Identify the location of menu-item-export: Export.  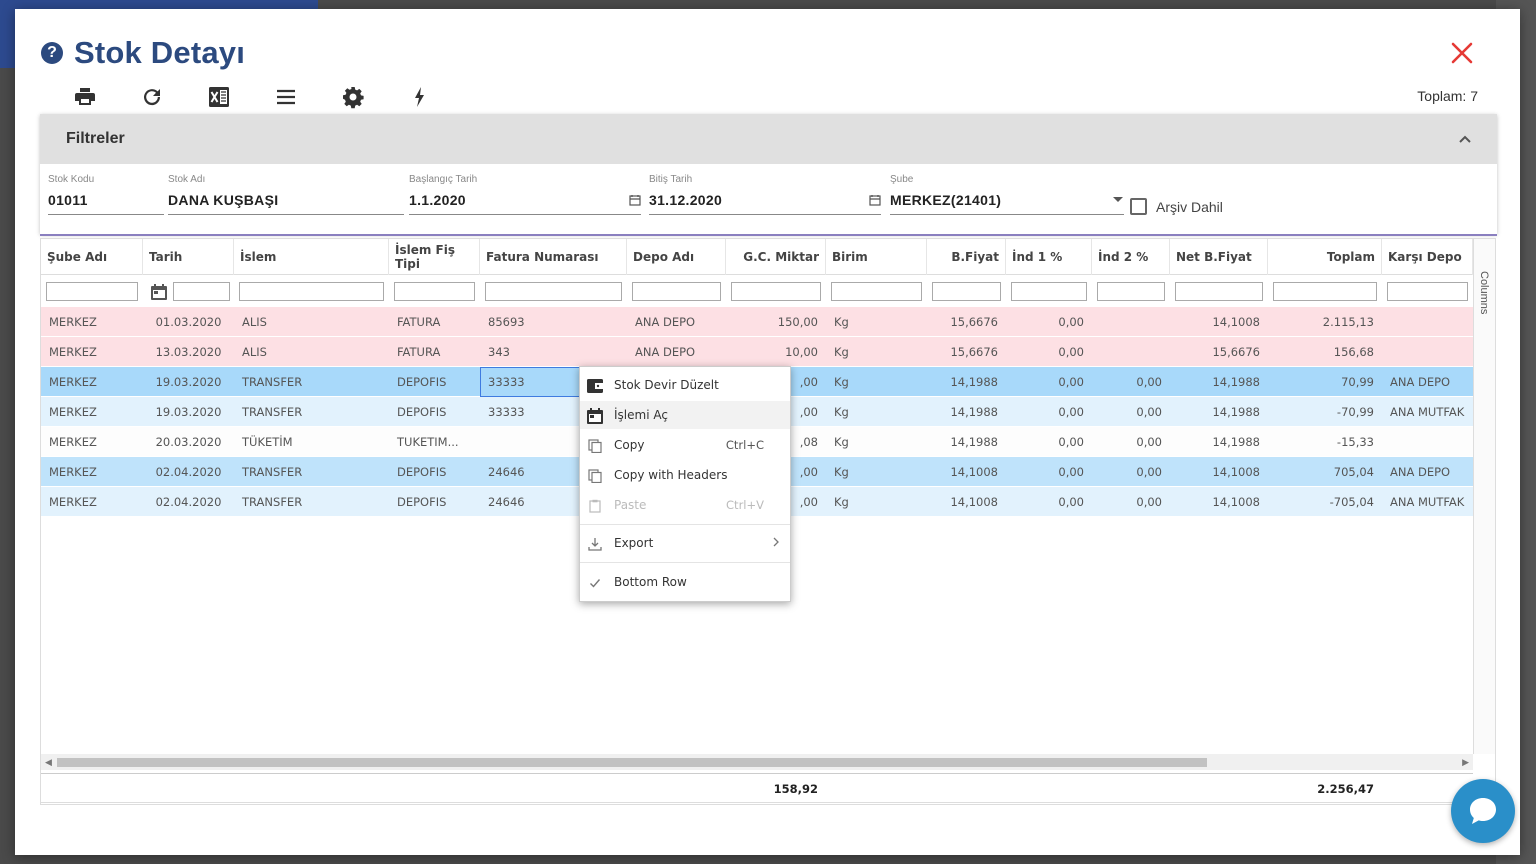
(685, 543).